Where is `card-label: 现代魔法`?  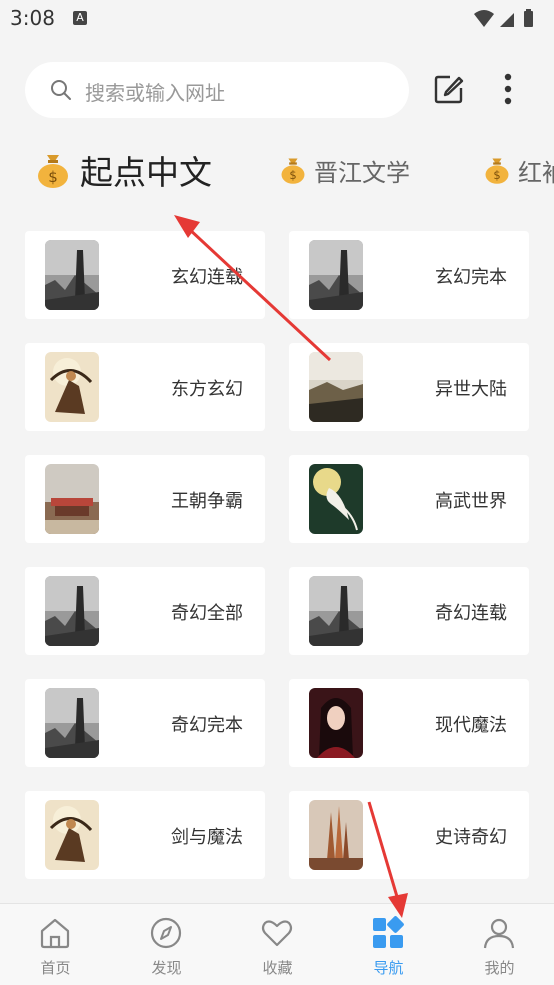 card-label: 现代魔法 is located at coordinates (471, 725).